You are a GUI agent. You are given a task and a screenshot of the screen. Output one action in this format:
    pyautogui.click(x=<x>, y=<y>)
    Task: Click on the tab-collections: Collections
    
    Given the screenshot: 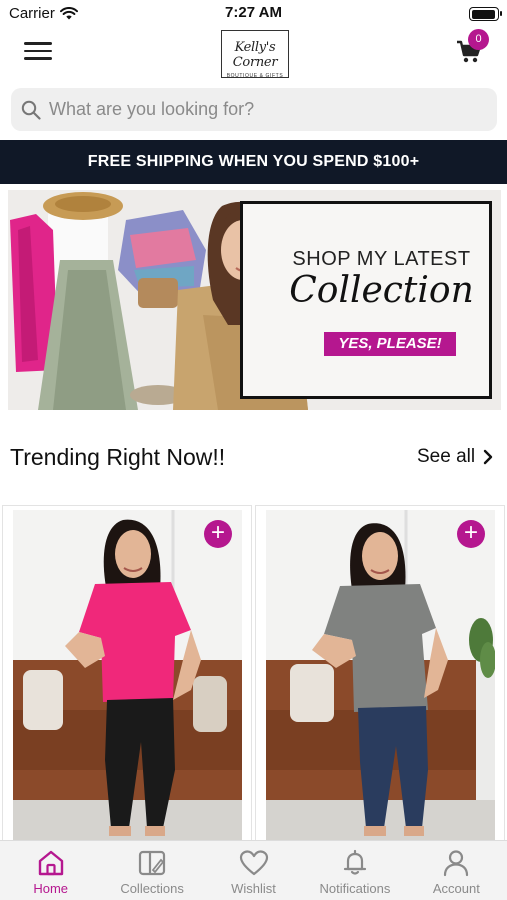 What is the action you would take?
    pyautogui.click(x=151, y=870)
    